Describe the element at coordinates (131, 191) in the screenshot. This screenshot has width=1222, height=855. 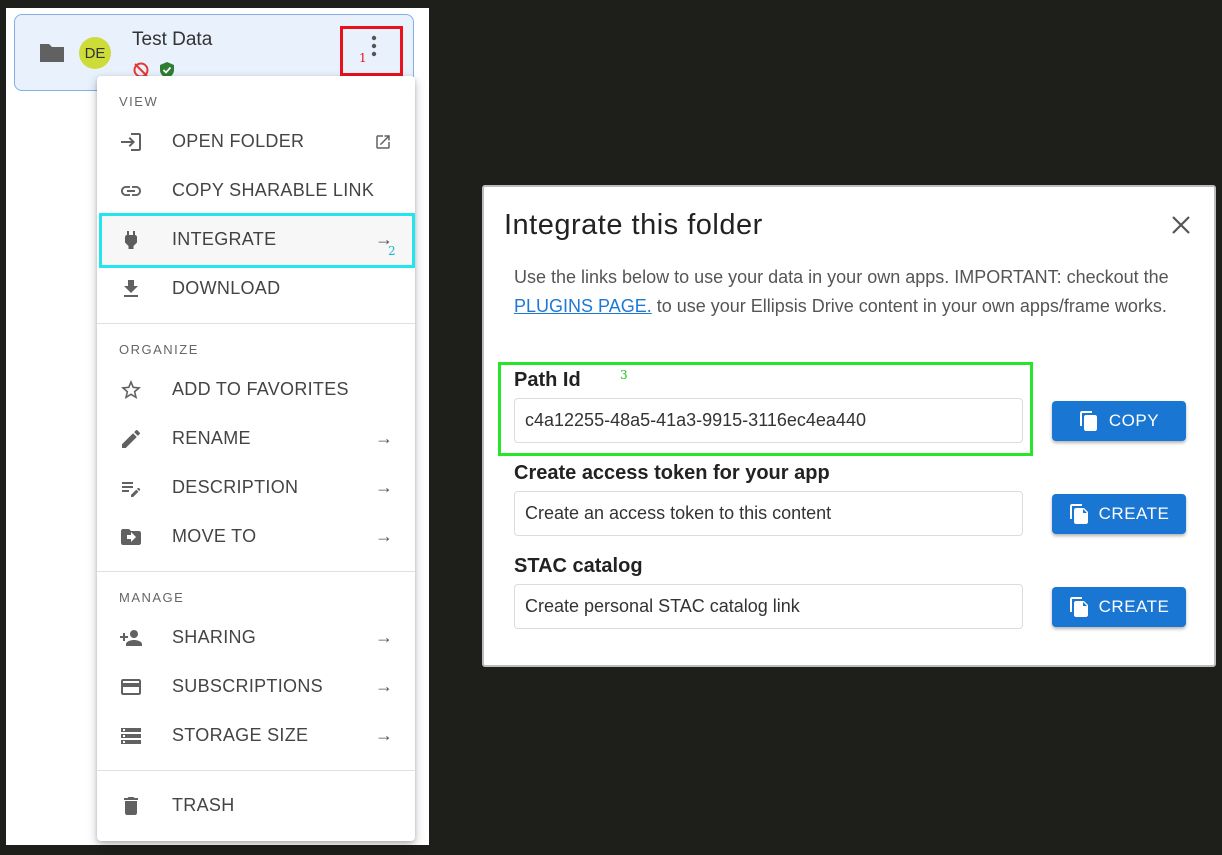
I see `link-icon` at that location.